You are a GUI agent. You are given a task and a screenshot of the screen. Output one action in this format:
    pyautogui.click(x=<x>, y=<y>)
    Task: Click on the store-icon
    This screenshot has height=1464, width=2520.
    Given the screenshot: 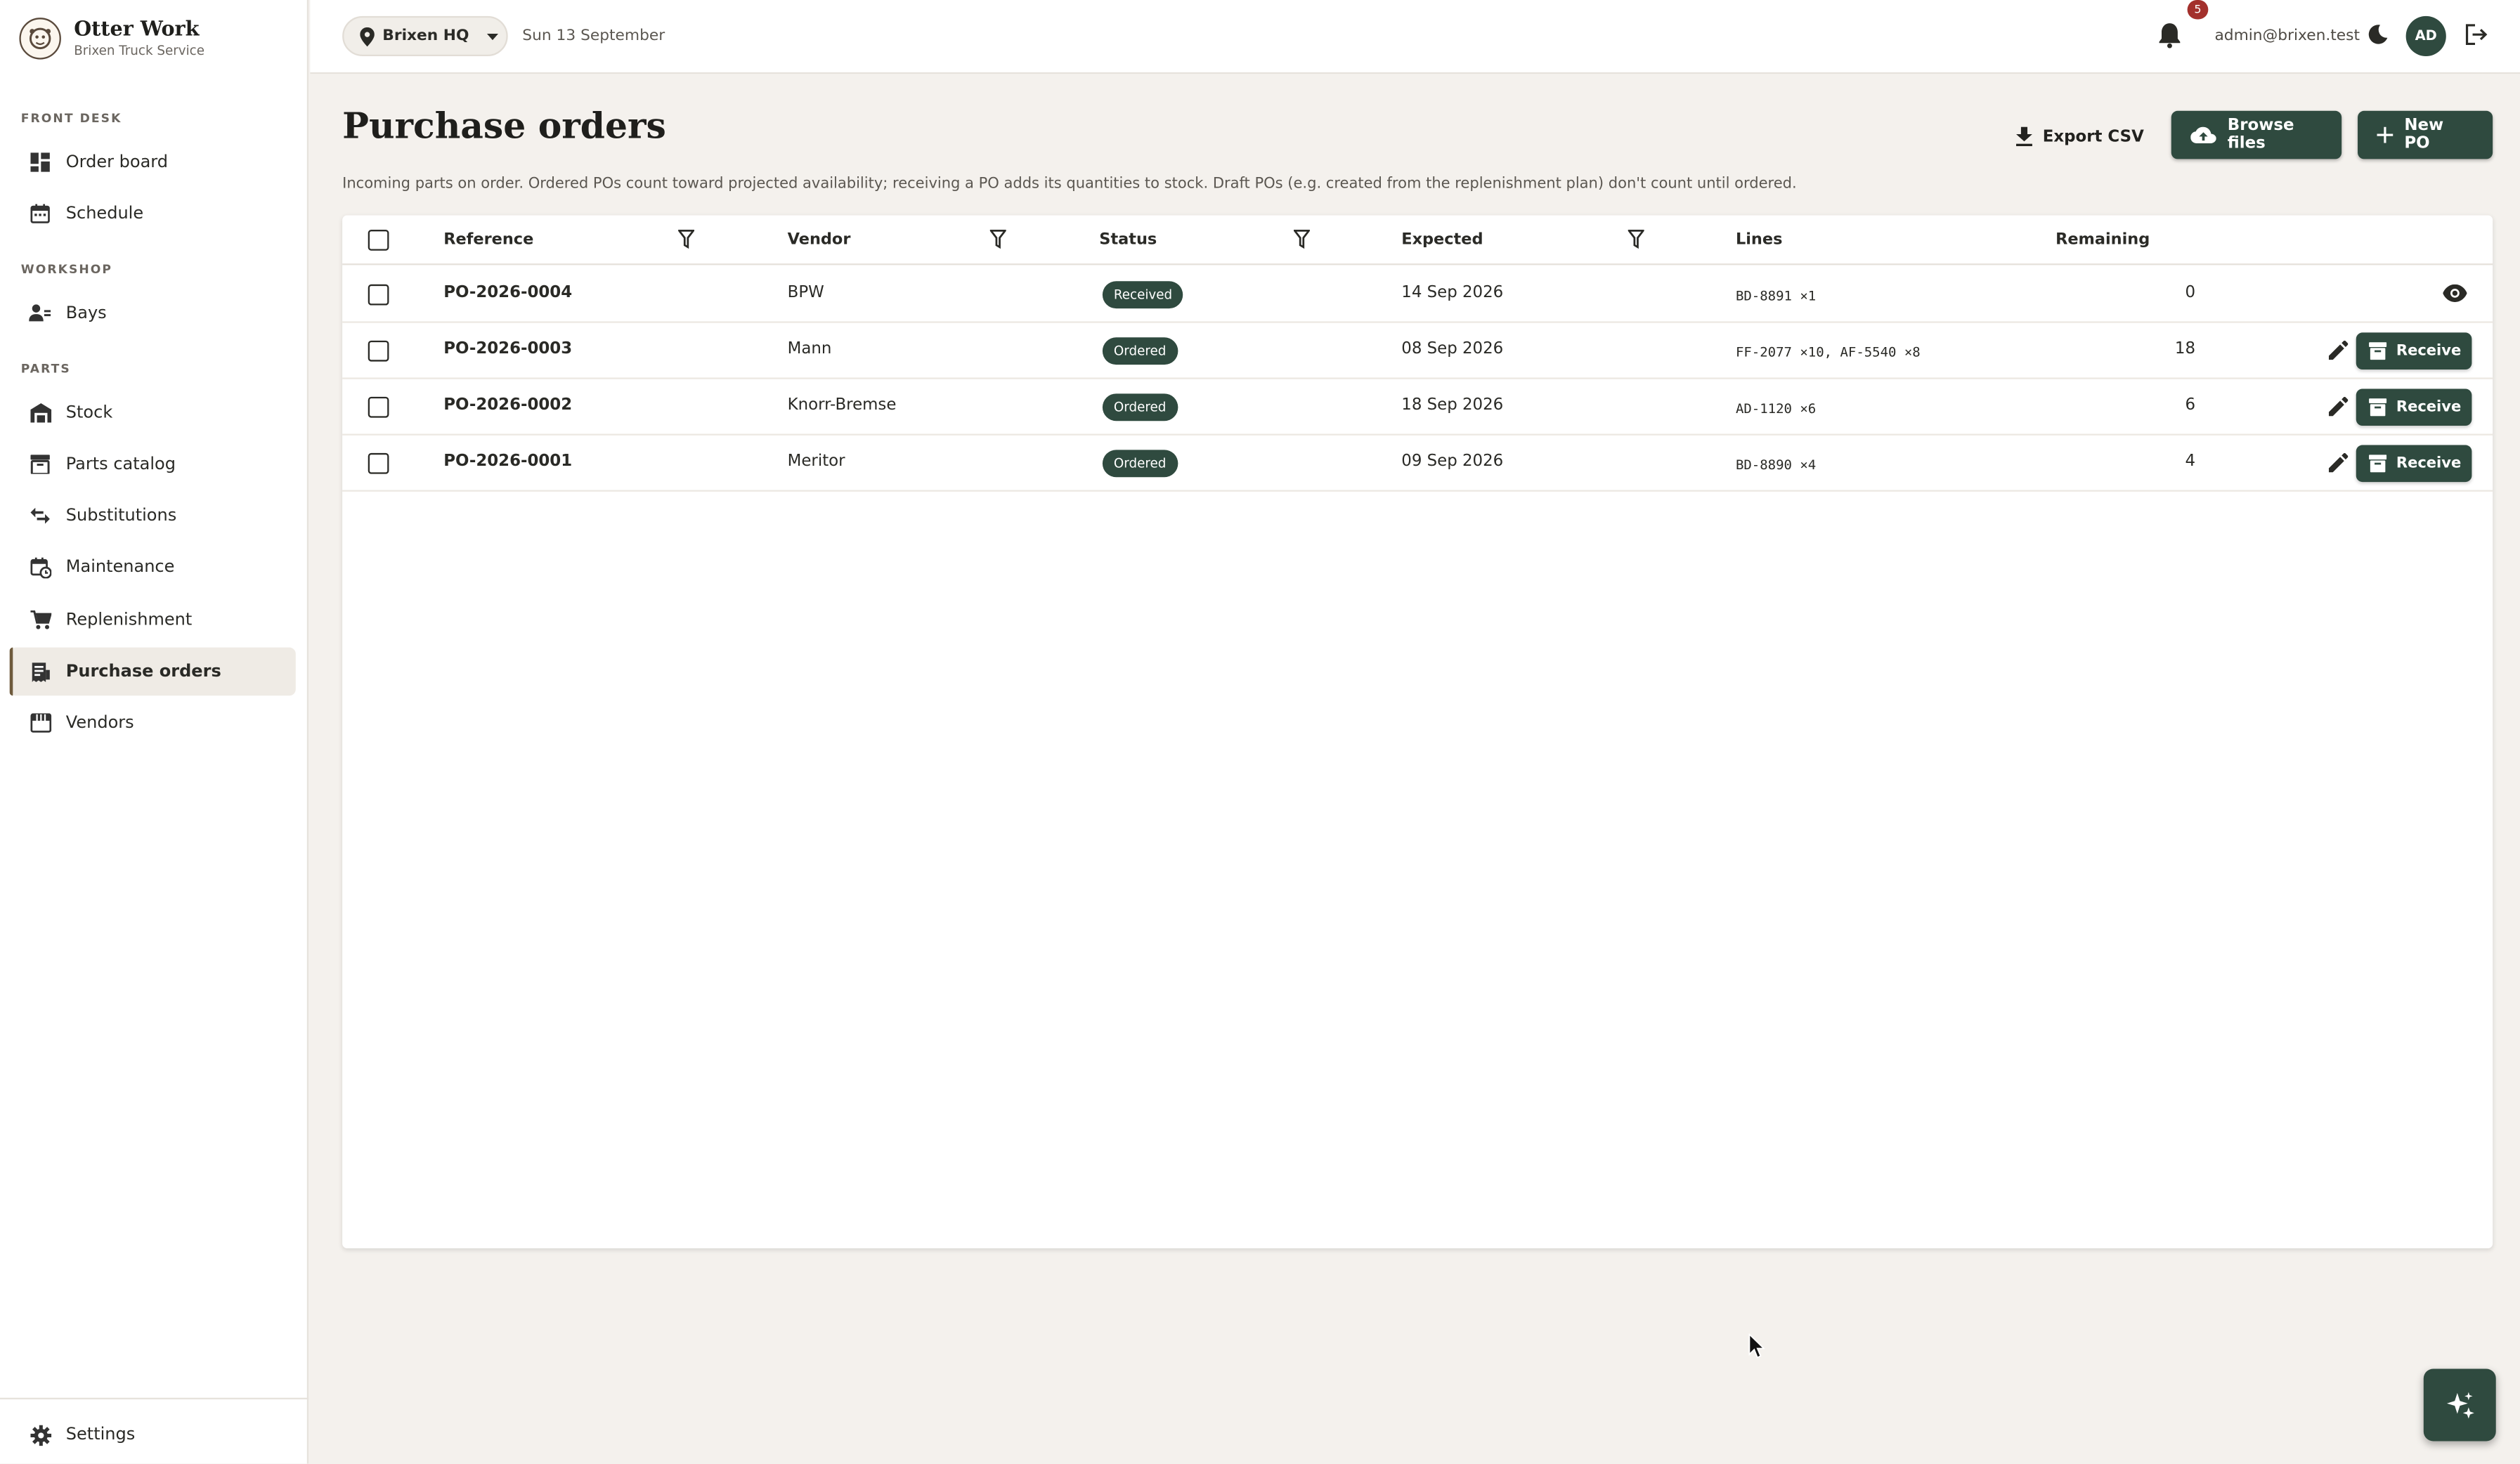 What is the action you would take?
    pyautogui.click(x=40, y=723)
    